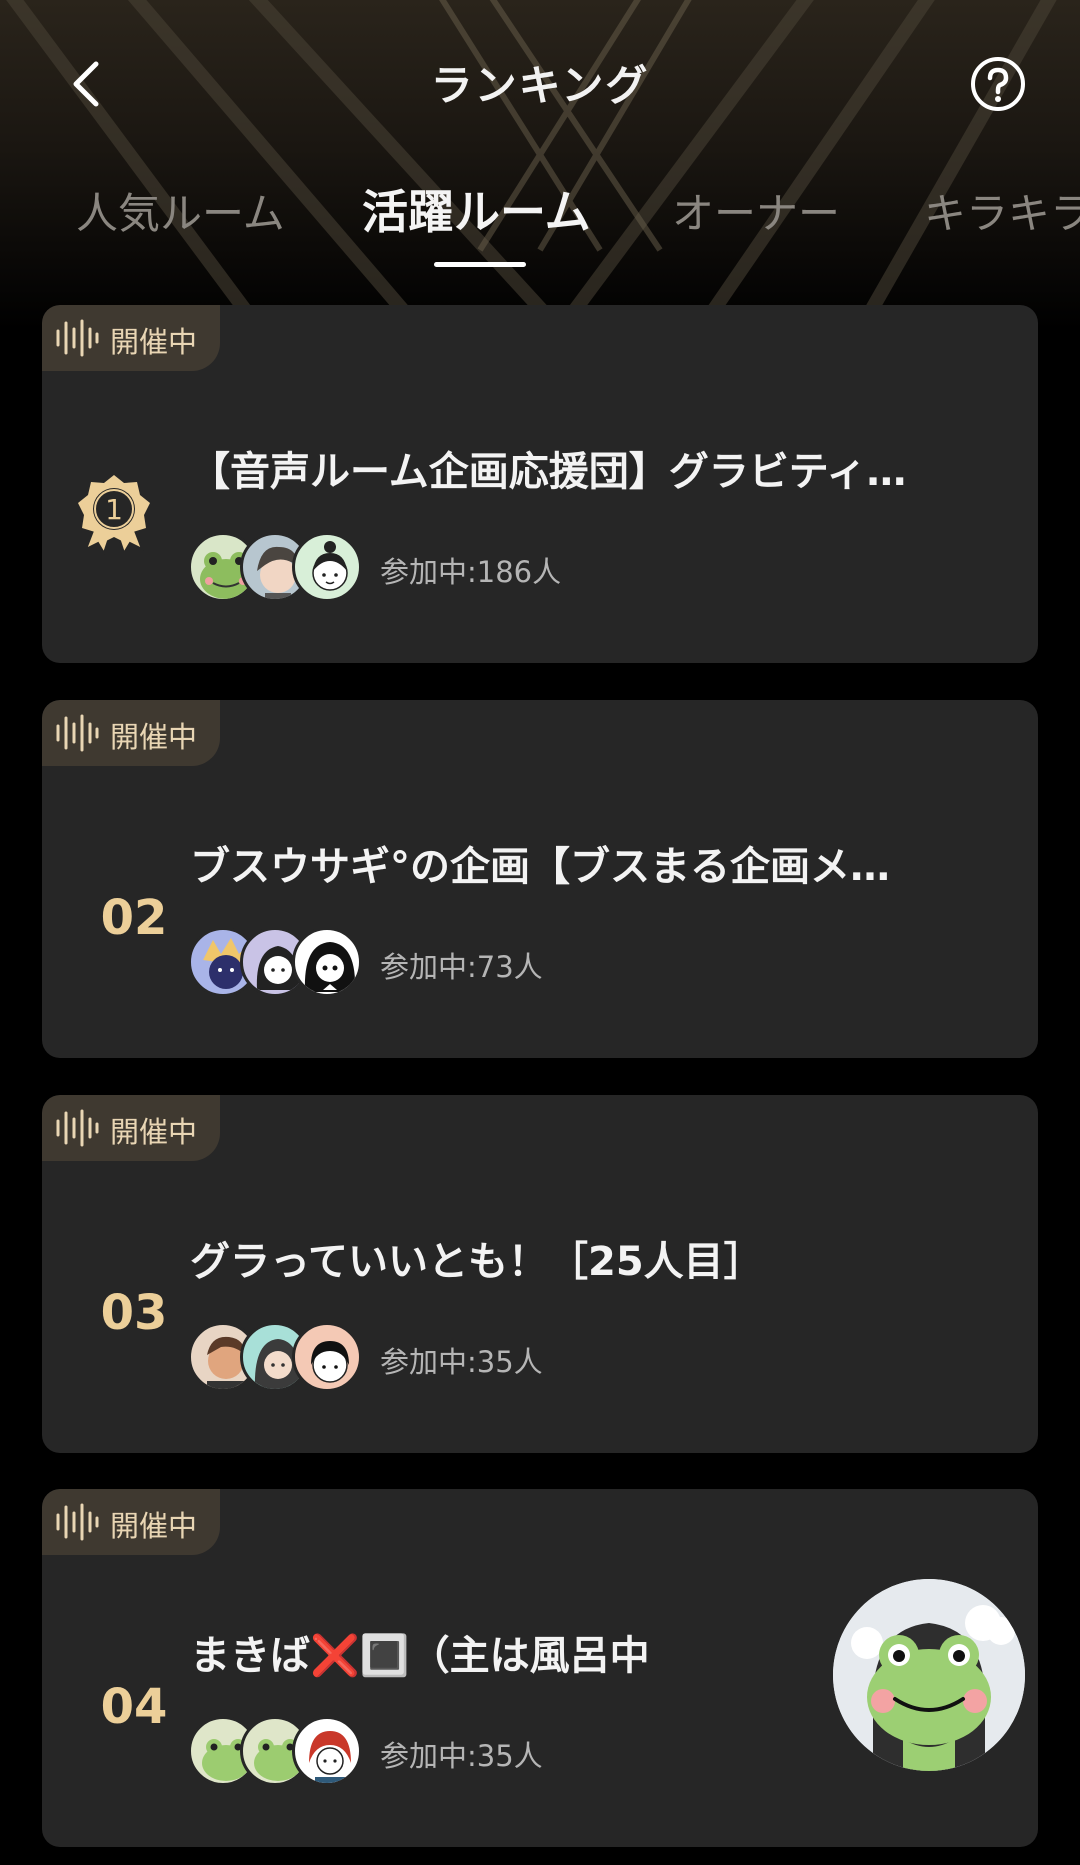  What do you see at coordinates (134, 1707) in the screenshot?
I see `rank-number: 04` at bounding box center [134, 1707].